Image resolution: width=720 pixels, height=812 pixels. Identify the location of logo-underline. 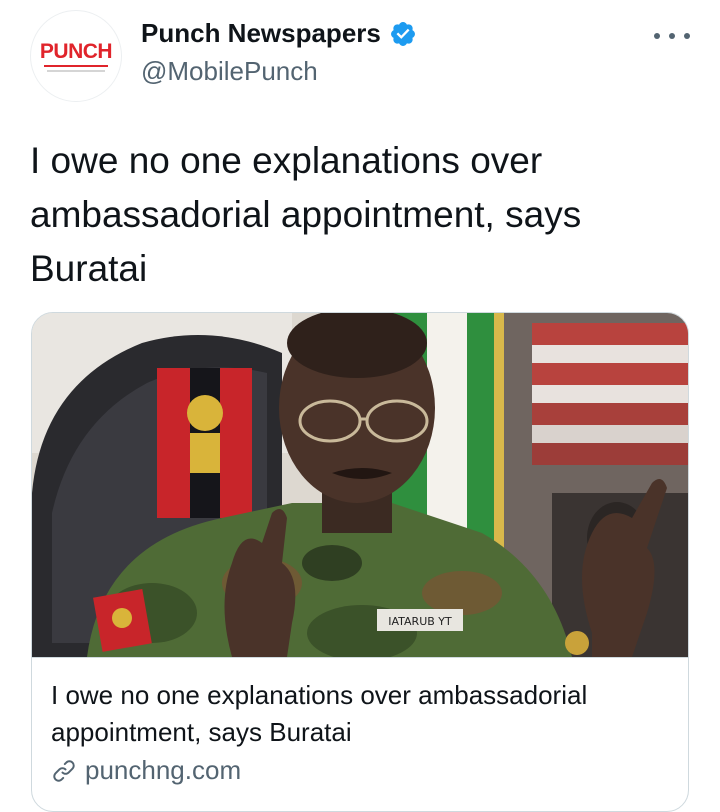
(76, 65).